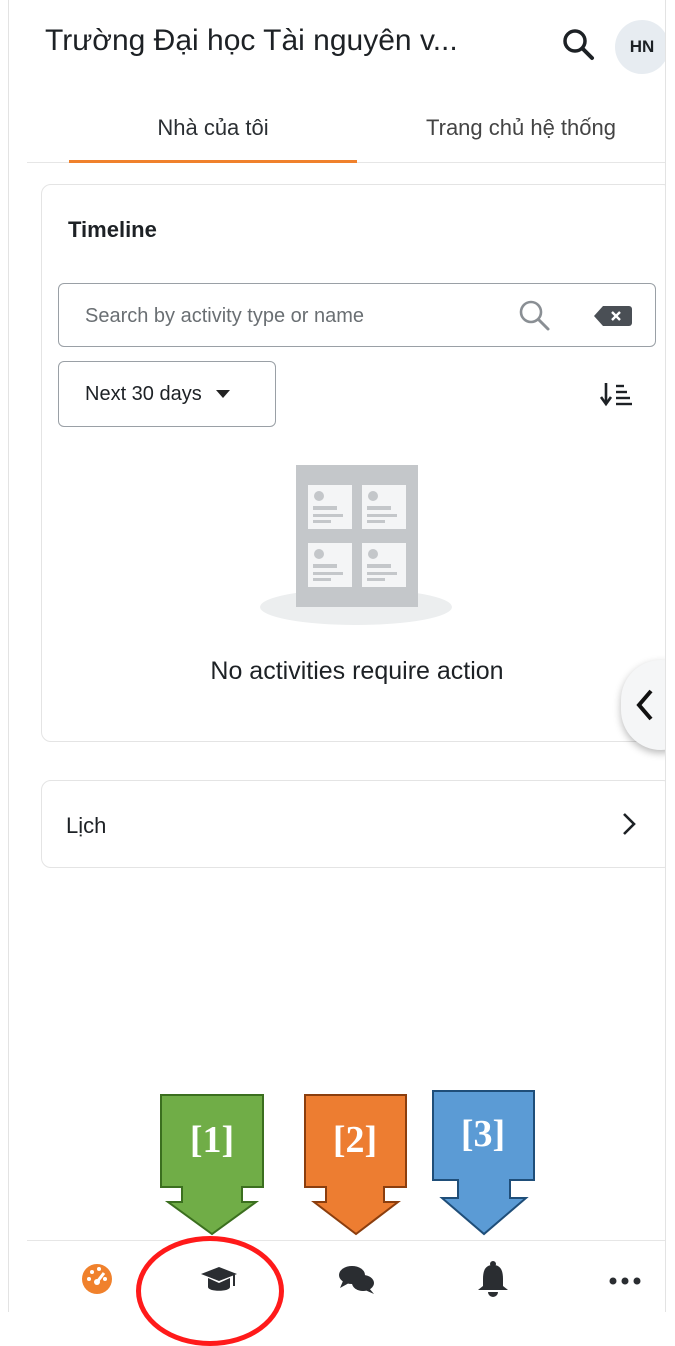 The width and height of the screenshot is (675, 1346). I want to click on nav-dashboard, so click(99, 1279).